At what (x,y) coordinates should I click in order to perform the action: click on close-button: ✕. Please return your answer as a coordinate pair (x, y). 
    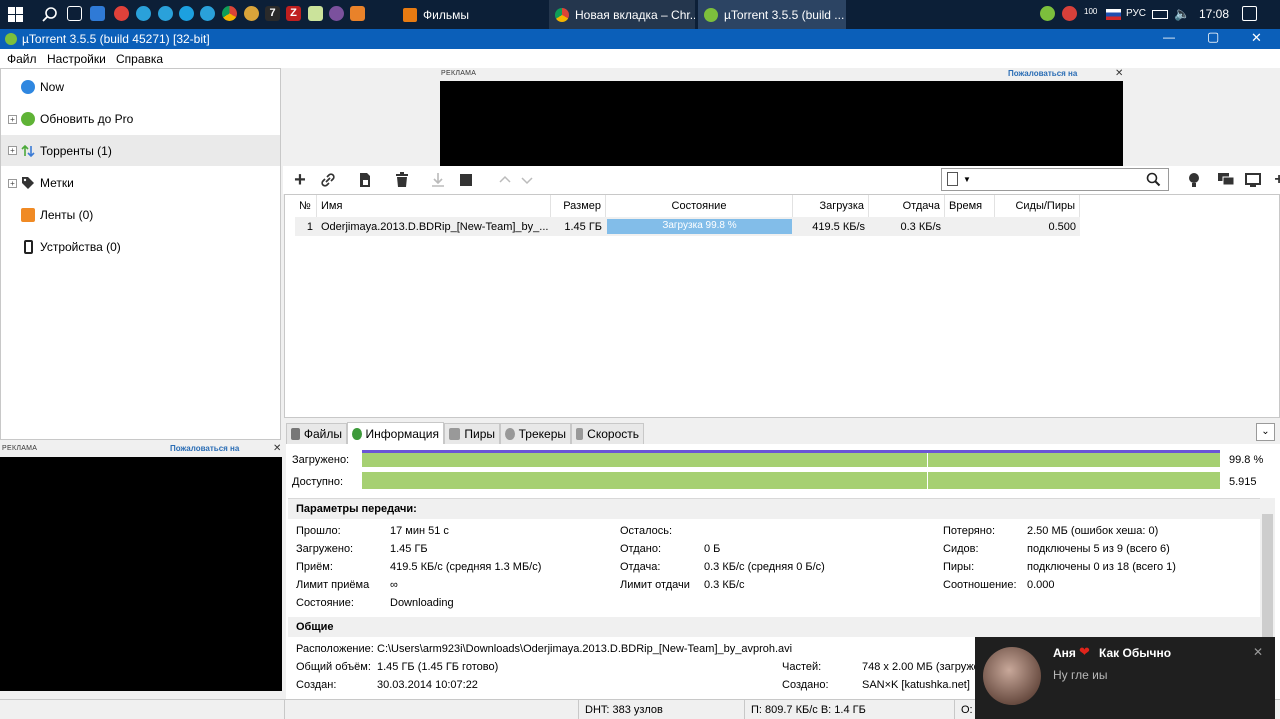
    Looking at the image, I should click on (1256, 38).